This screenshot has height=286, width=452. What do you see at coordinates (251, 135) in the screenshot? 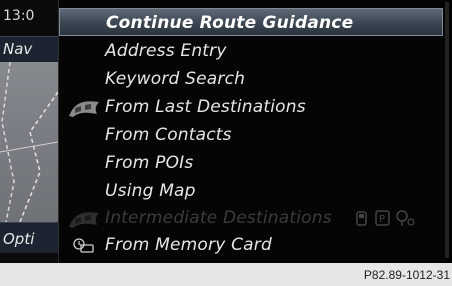
I see `menu-item-from-contacts: From Contacts` at bounding box center [251, 135].